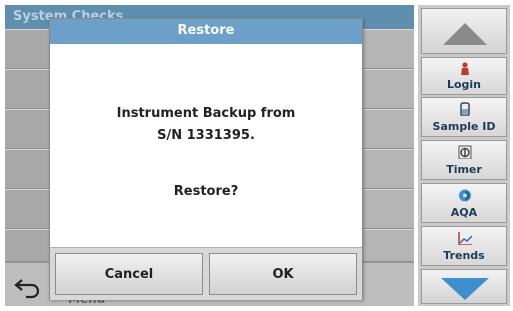 The width and height of the screenshot is (513, 311). What do you see at coordinates (283, 274) in the screenshot?
I see `ok-button: OK` at bounding box center [283, 274].